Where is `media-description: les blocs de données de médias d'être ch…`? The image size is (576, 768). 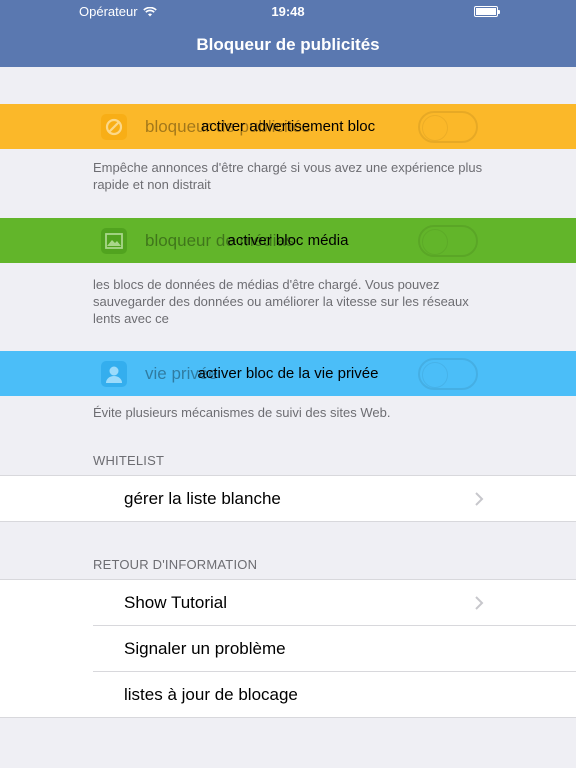
media-description: les blocs de données de médias d'être ch… is located at coordinates (281, 301).